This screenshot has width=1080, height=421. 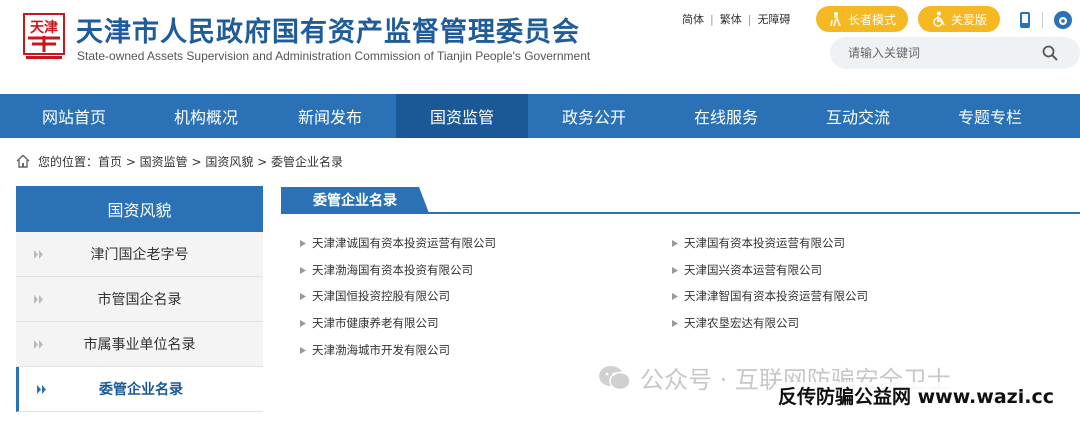 What do you see at coordinates (330, 116) in the screenshot?
I see `nav-news: 新闻发布` at bounding box center [330, 116].